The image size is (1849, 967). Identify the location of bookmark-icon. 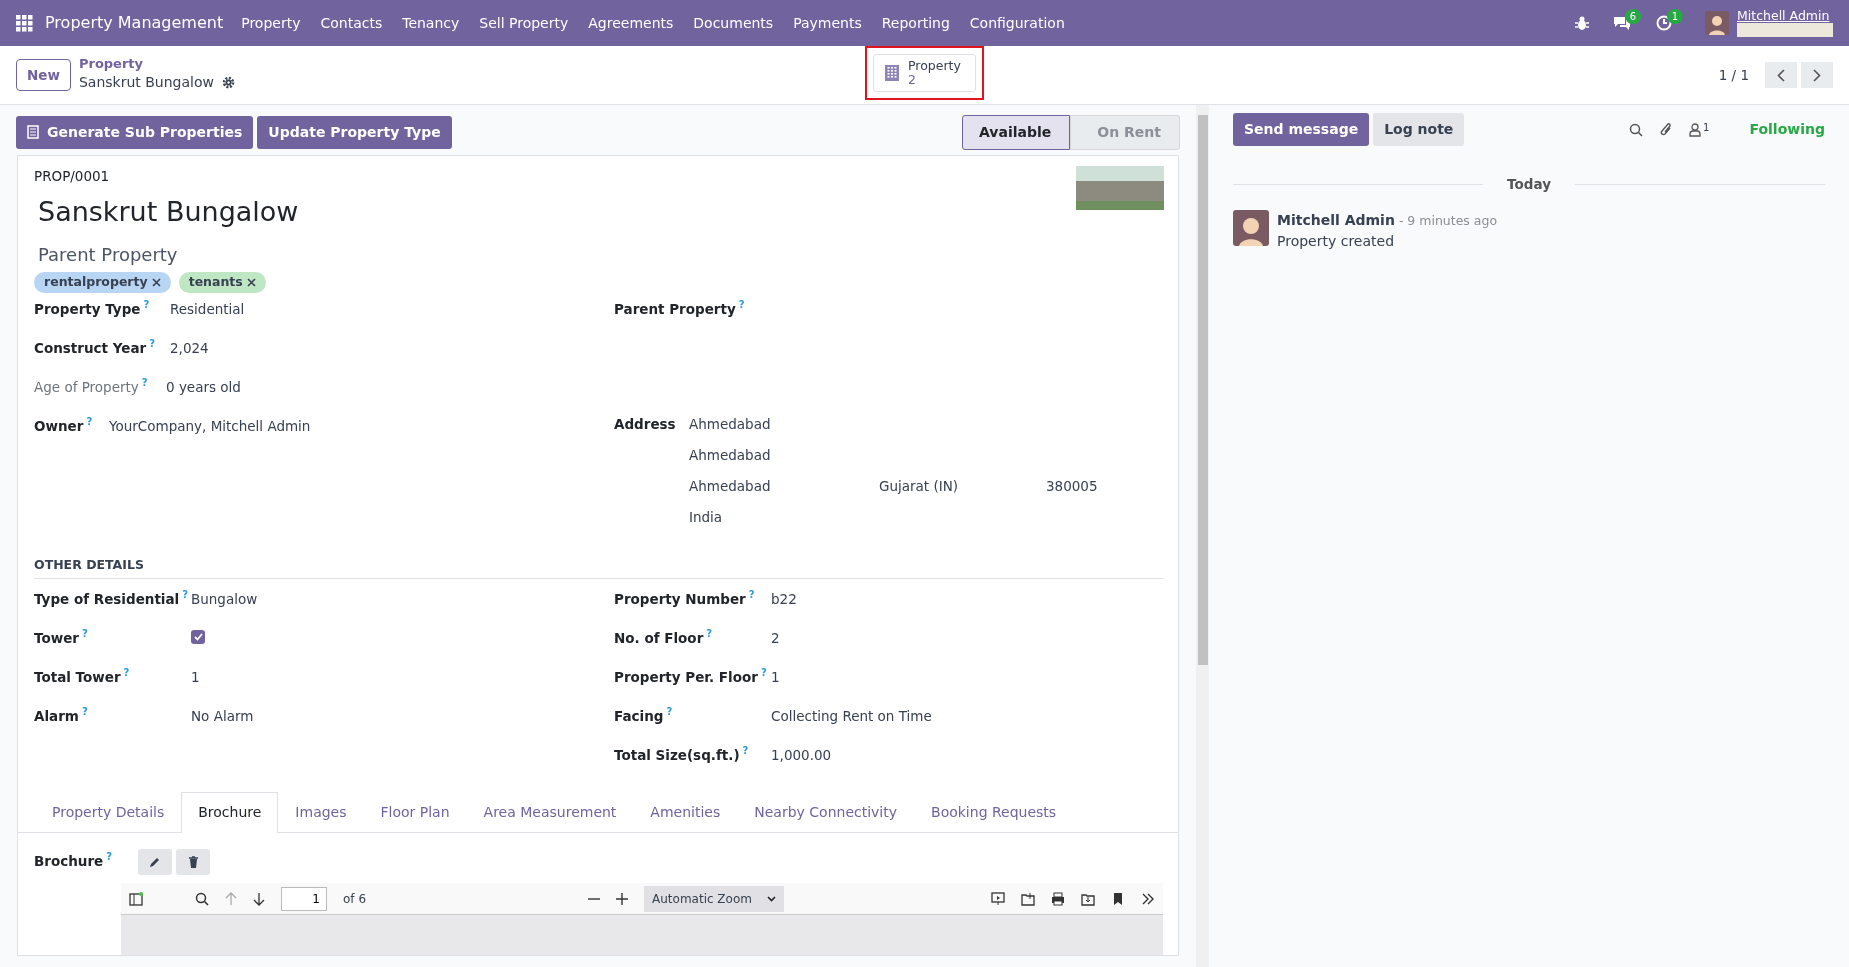
(1118, 898).